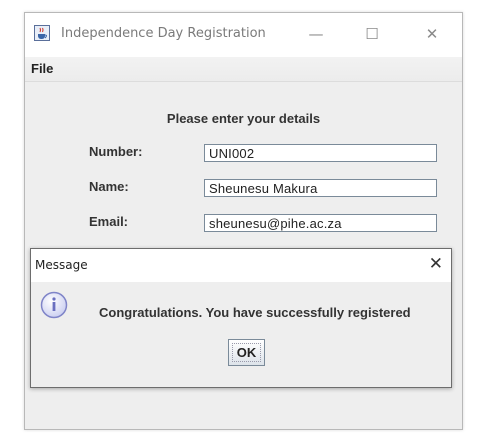 The image size is (482, 435). I want to click on dialog-close-button: ✕, so click(436, 264).